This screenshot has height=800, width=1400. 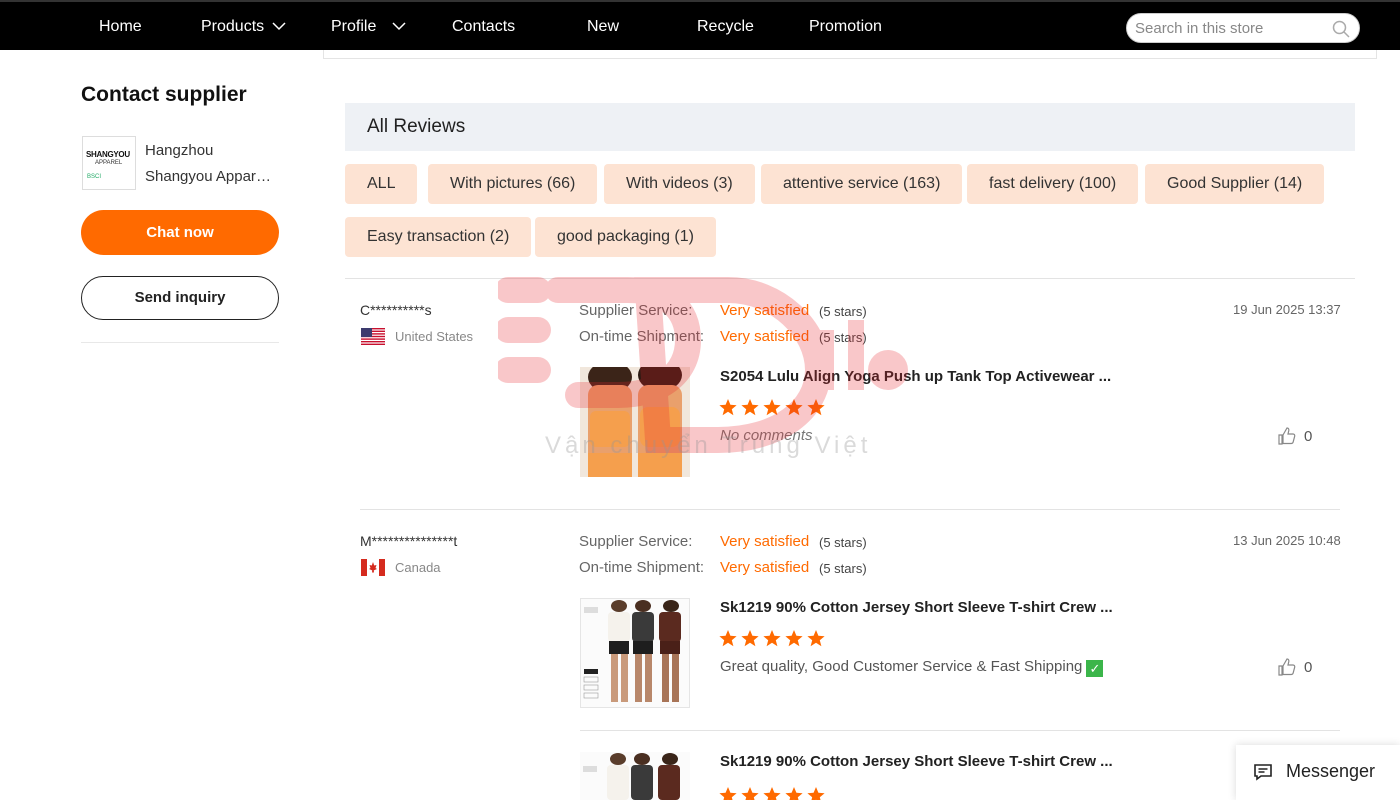 What do you see at coordinates (108, 154) in the screenshot?
I see `logo-text: SHANGYOU` at bounding box center [108, 154].